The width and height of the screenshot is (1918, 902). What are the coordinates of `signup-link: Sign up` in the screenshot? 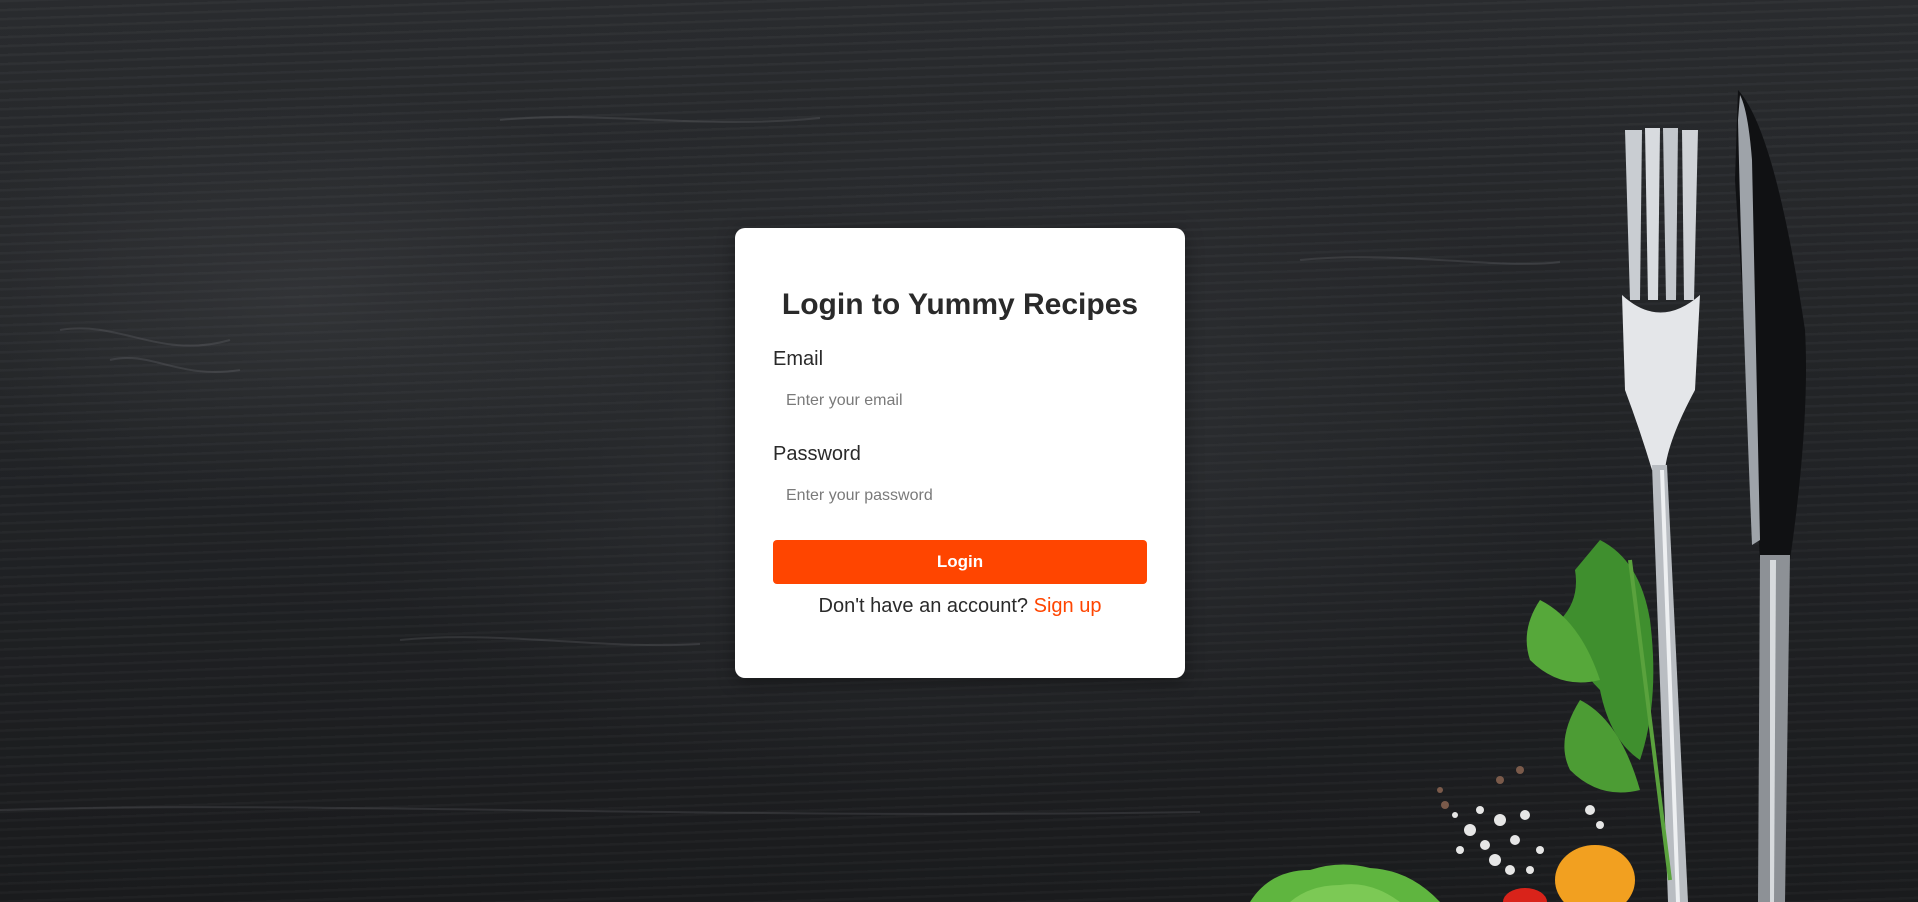 It's located at (1068, 606).